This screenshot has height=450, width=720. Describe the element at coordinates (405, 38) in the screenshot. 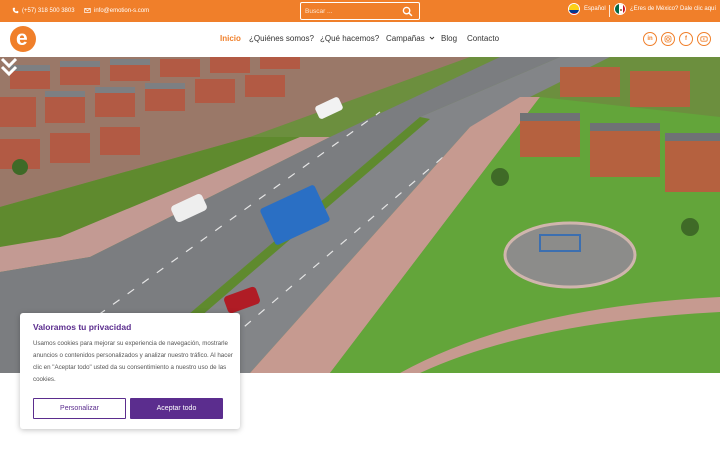

I see `nav-item-campanas-label: Campañas` at that location.